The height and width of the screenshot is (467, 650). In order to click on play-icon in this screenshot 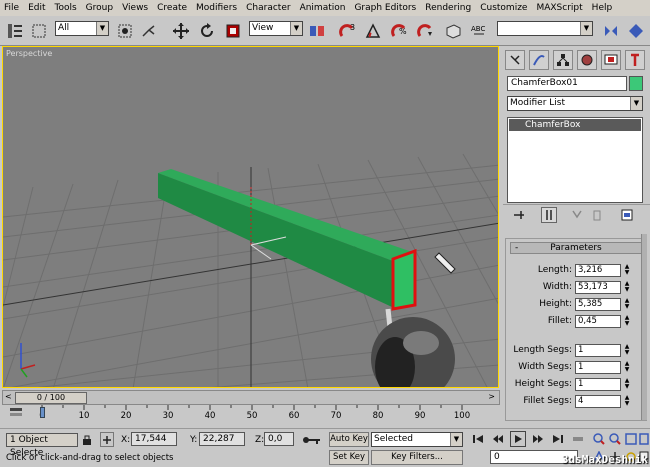, I will do `click(518, 439)`.